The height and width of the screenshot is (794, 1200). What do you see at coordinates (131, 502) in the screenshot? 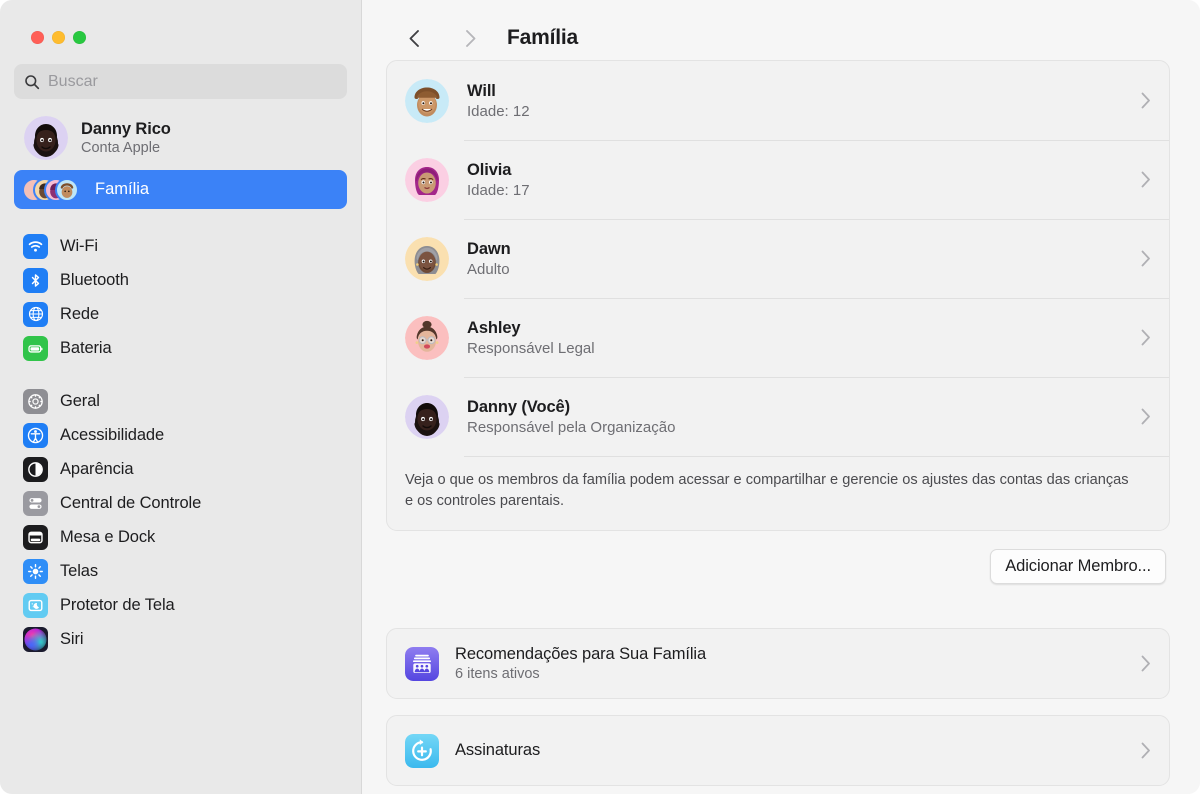
I see `sidebar-item-label: Central de Controle` at bounding box center [131, 502].